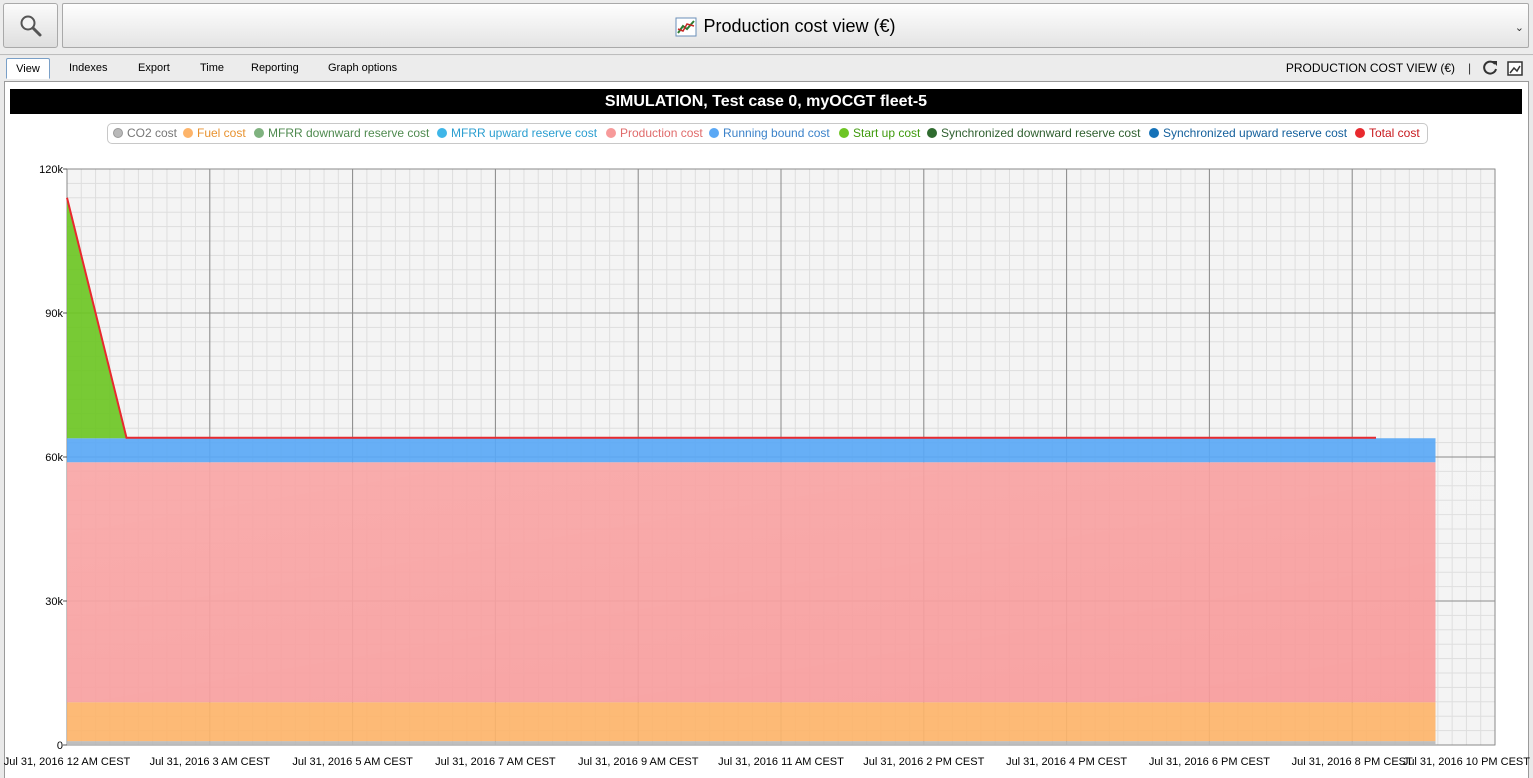  Describe the element at coordinates (495, 762) in the screenshot. I see `x-tick-label: Jul 31, 2016 7 AM CEST` at that location.